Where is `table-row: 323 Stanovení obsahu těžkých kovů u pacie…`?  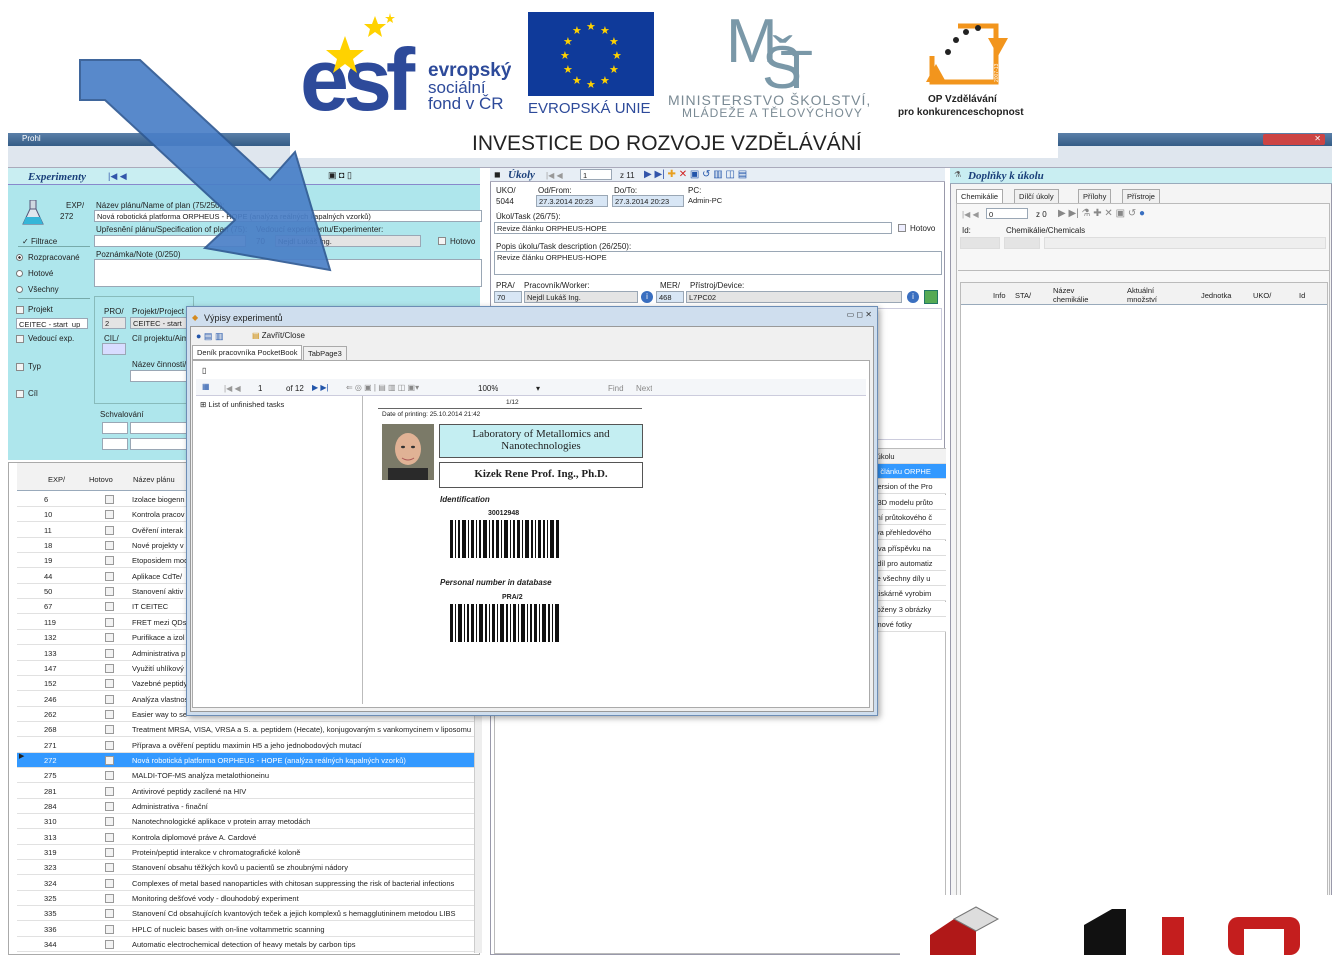 table-row: 323 Stanovení obsahu těžkých kovů u pacie… is located at coordinates (245, 868).